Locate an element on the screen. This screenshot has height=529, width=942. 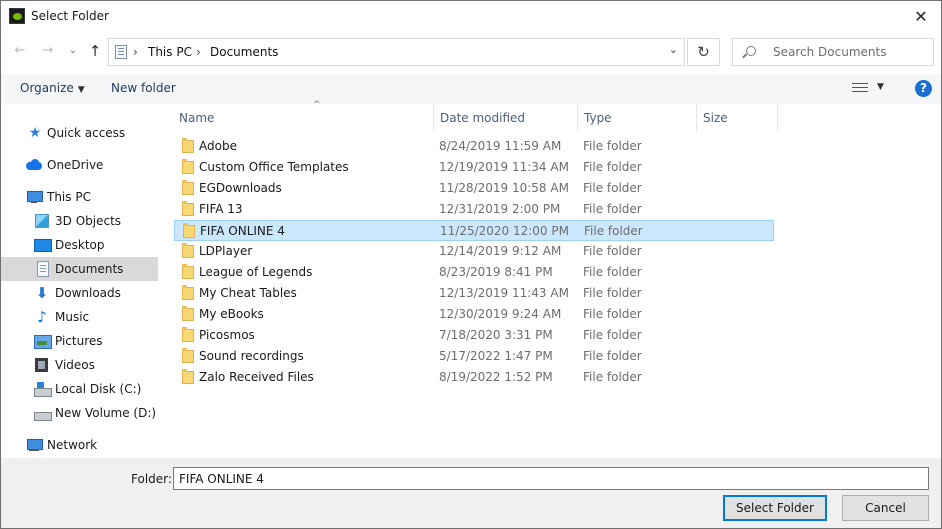
up-arrow-icon: ↑ is located at coordinates (95, 51).